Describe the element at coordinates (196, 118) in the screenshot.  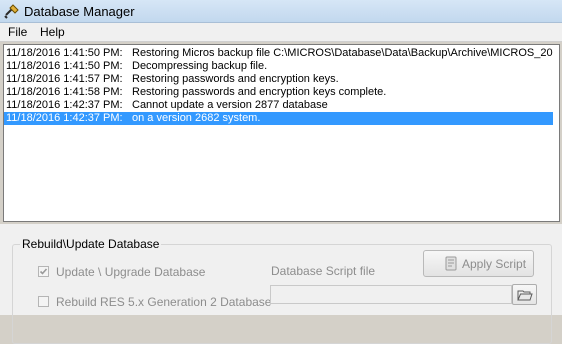
I see `log-message: on a version 2682 system.` at that location.